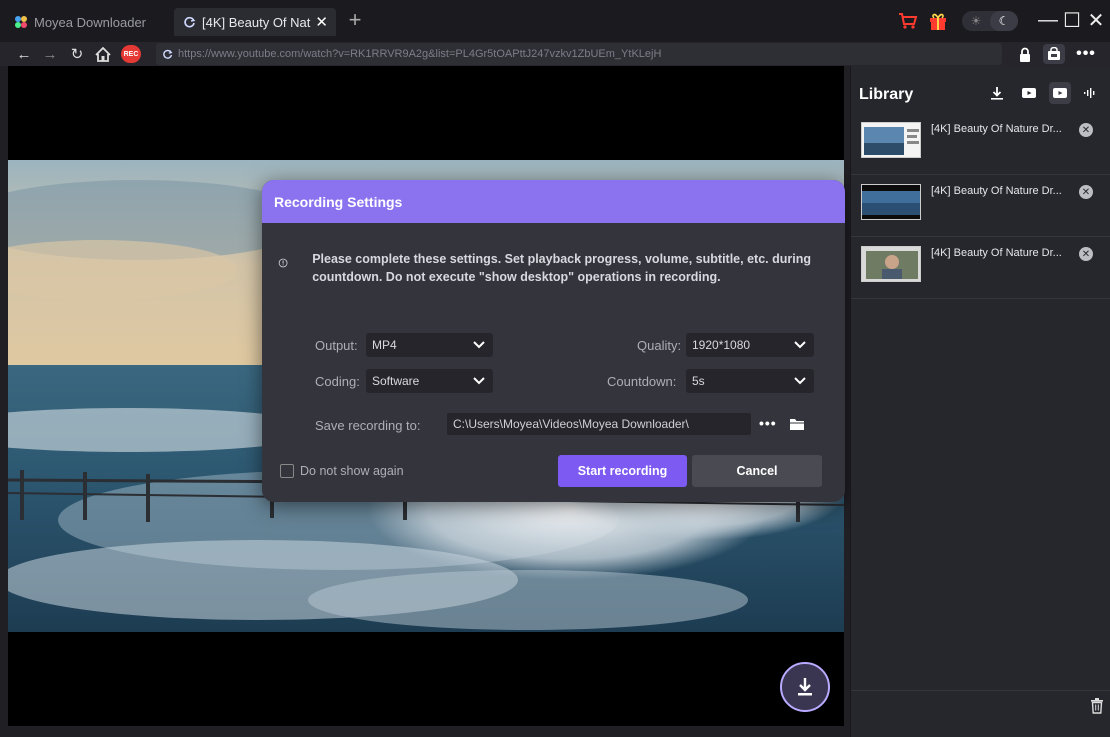 The height and width of the screenshot is (737, 1110). What do you see at coordinates (976, 21) in the screenshot?
I see `sun-icon: ☀` at bounding box center [976, 21].